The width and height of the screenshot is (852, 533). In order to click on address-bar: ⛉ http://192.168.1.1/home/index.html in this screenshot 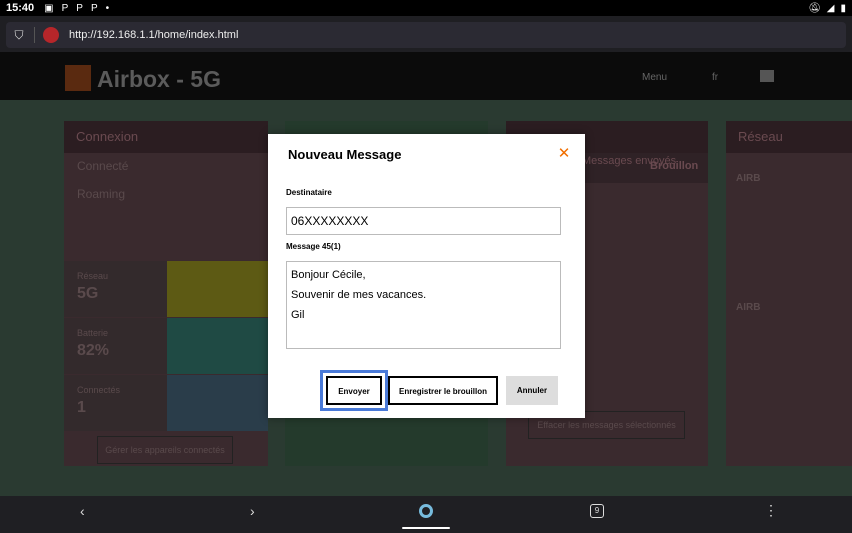, I will do `click(426, 35)`.